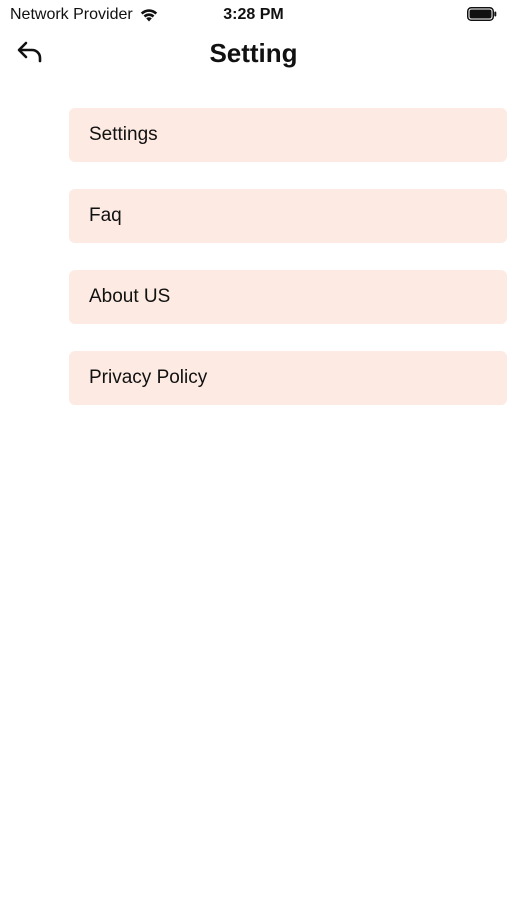 The image size is (507, 900). I want to click on menu-item-about-us: About US, so click(288, 297).